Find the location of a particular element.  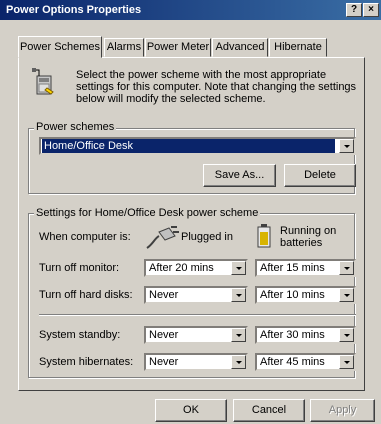

power-scheme-select: Home/Office Desk is located at coordinates (197, 146).